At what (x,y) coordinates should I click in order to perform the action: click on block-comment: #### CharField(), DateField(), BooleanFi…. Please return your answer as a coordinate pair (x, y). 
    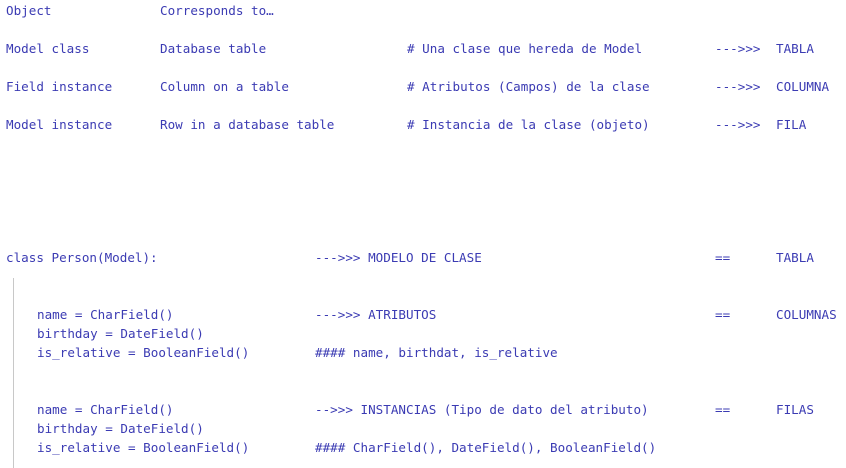
    Looking at the image, I should click on (486, 447).